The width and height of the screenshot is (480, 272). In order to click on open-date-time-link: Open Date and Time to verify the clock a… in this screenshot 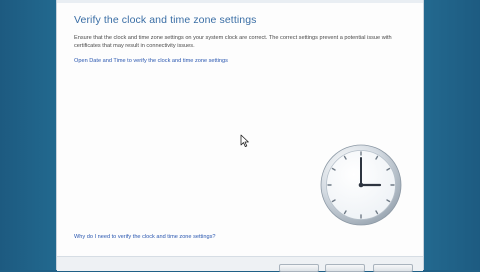, I will do `click(151, 61)`.